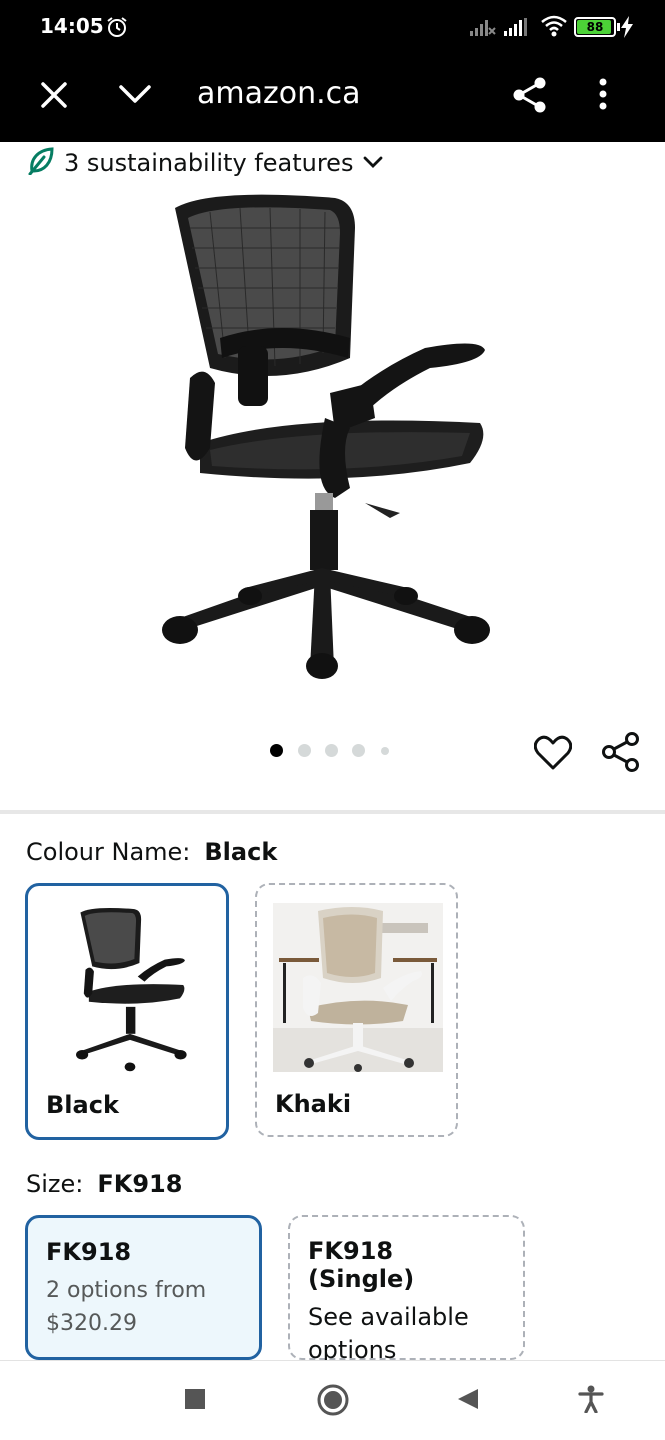  What do you see at coordinates (627, 29) in the screenshot?
I see `charging-icon` at bounding box center [627, 29].